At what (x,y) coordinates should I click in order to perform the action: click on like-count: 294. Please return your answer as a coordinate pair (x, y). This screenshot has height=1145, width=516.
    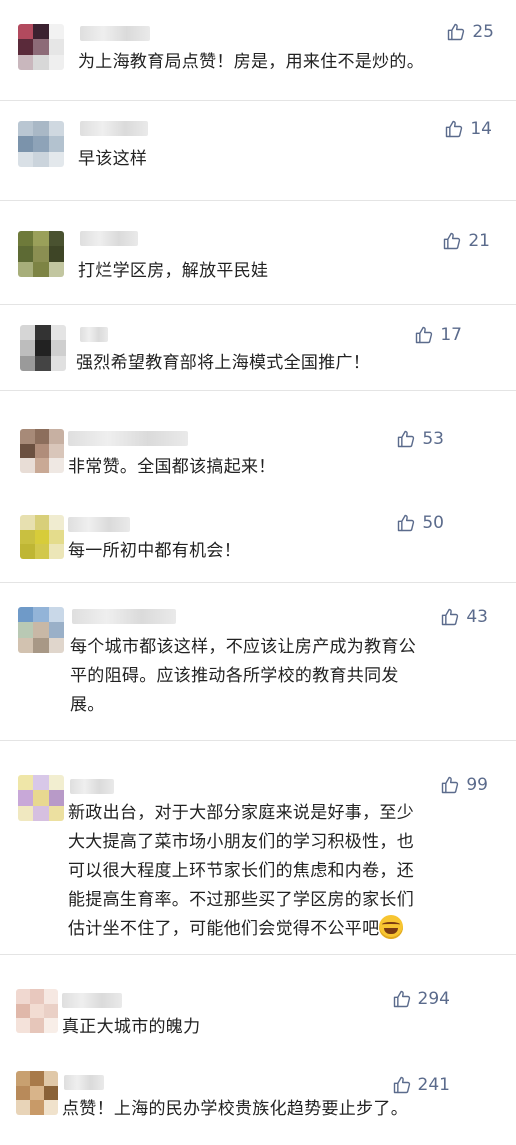
    Looking at the image, I should click on (433, 999).